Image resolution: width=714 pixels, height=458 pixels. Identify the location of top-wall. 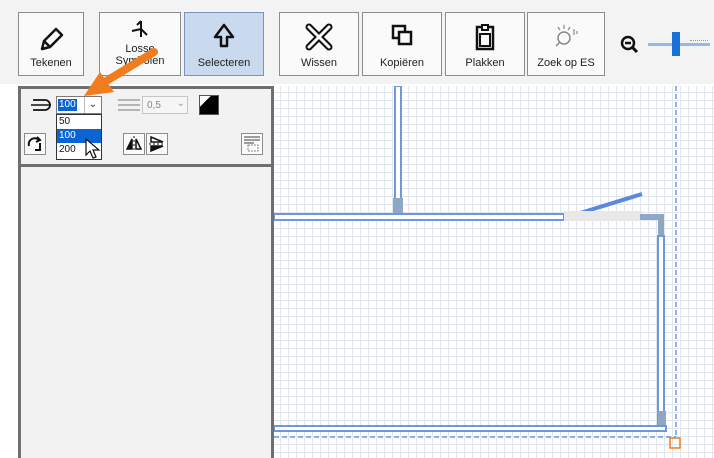
(419, 217).